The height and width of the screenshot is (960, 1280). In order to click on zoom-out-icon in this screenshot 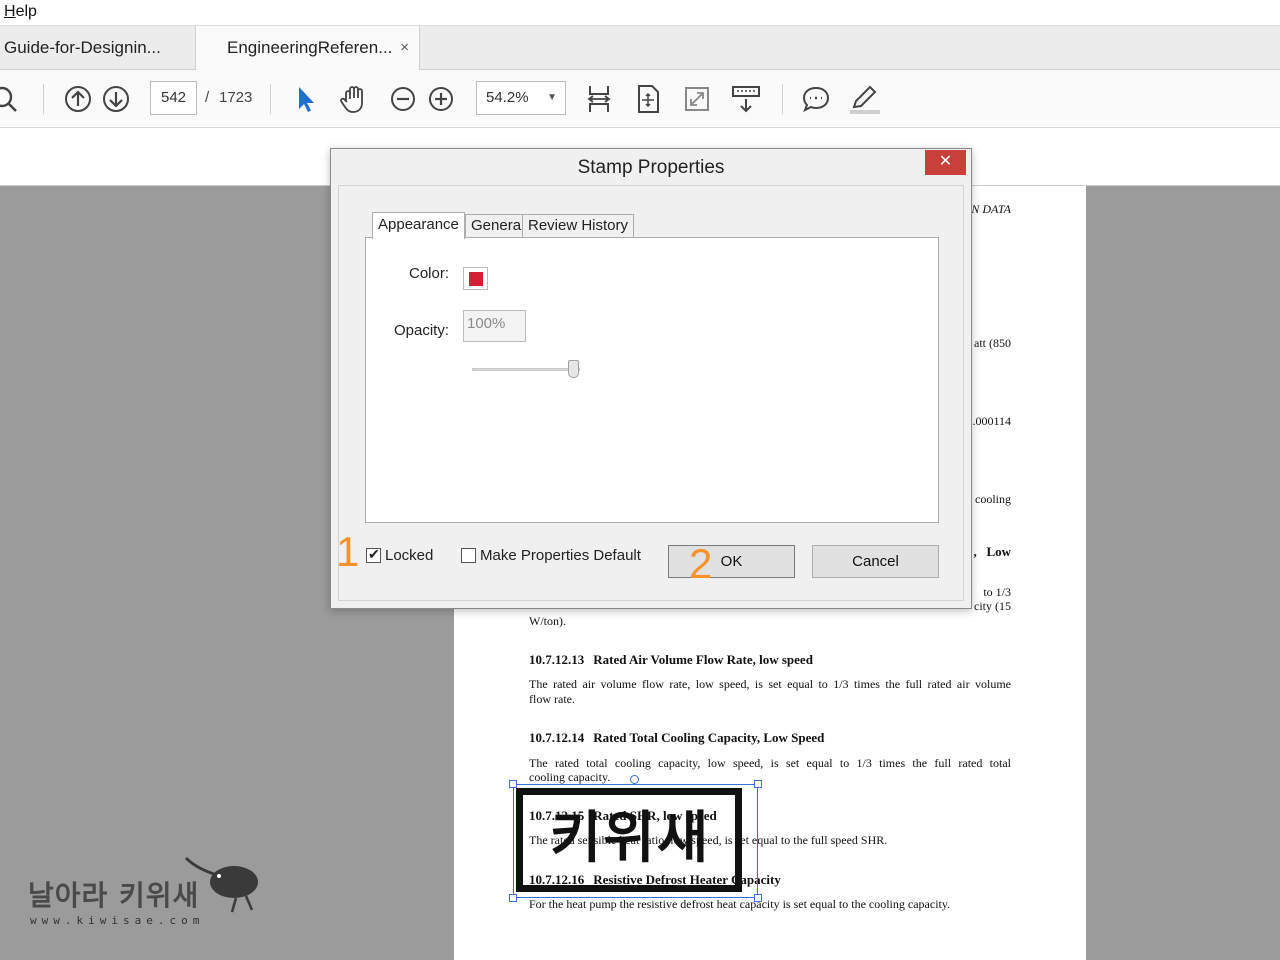, I will do `click(403, 99)`.